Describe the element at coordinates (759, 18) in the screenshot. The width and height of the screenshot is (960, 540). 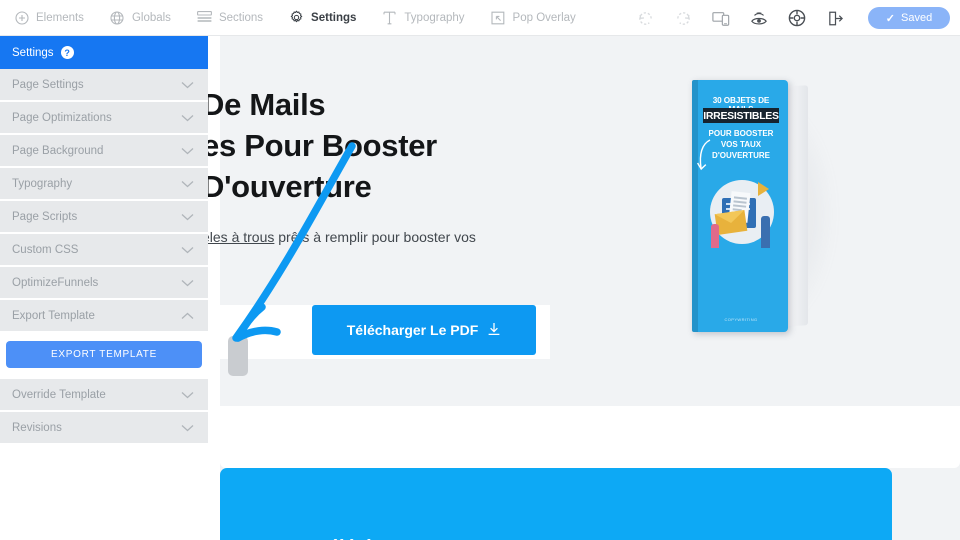
I see `preview-eye-icon` at that location.